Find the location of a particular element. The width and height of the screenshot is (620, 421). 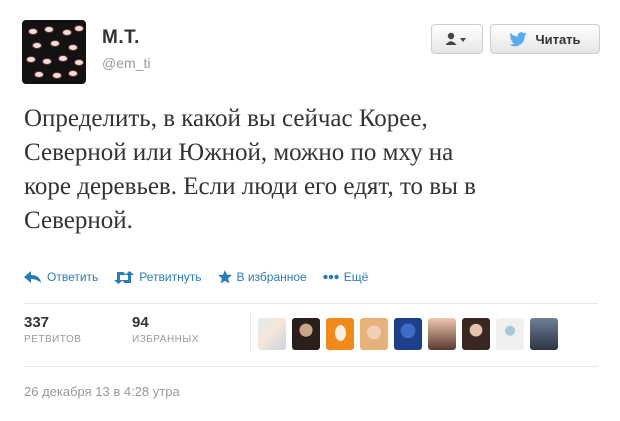

reply-action: Ответить is located at coordinates (61, 277).